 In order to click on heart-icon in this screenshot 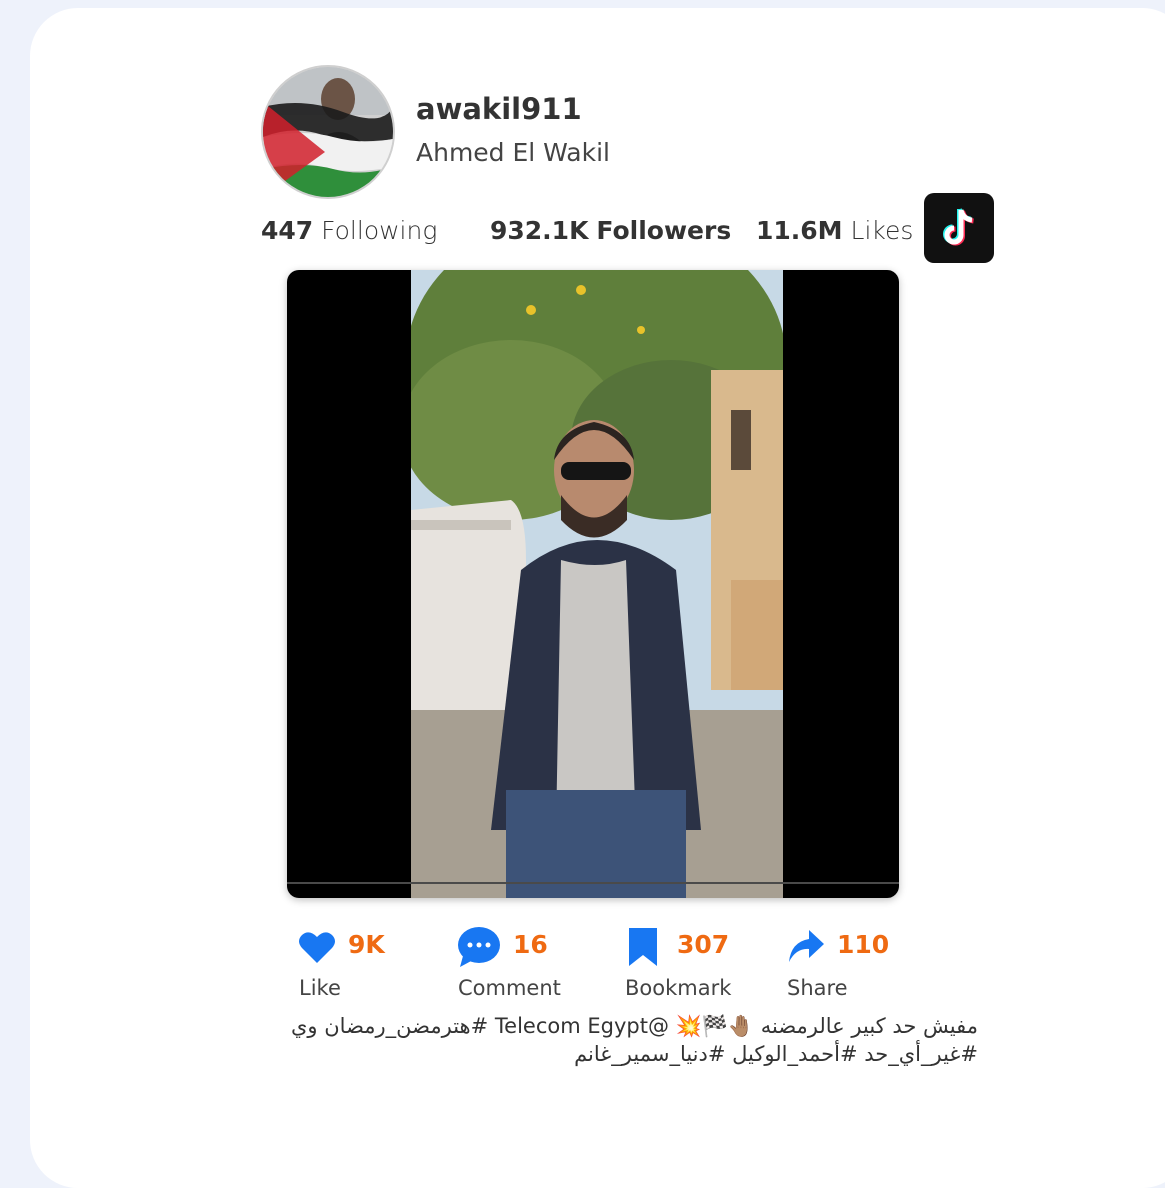, I will do `click(317, 947)`.